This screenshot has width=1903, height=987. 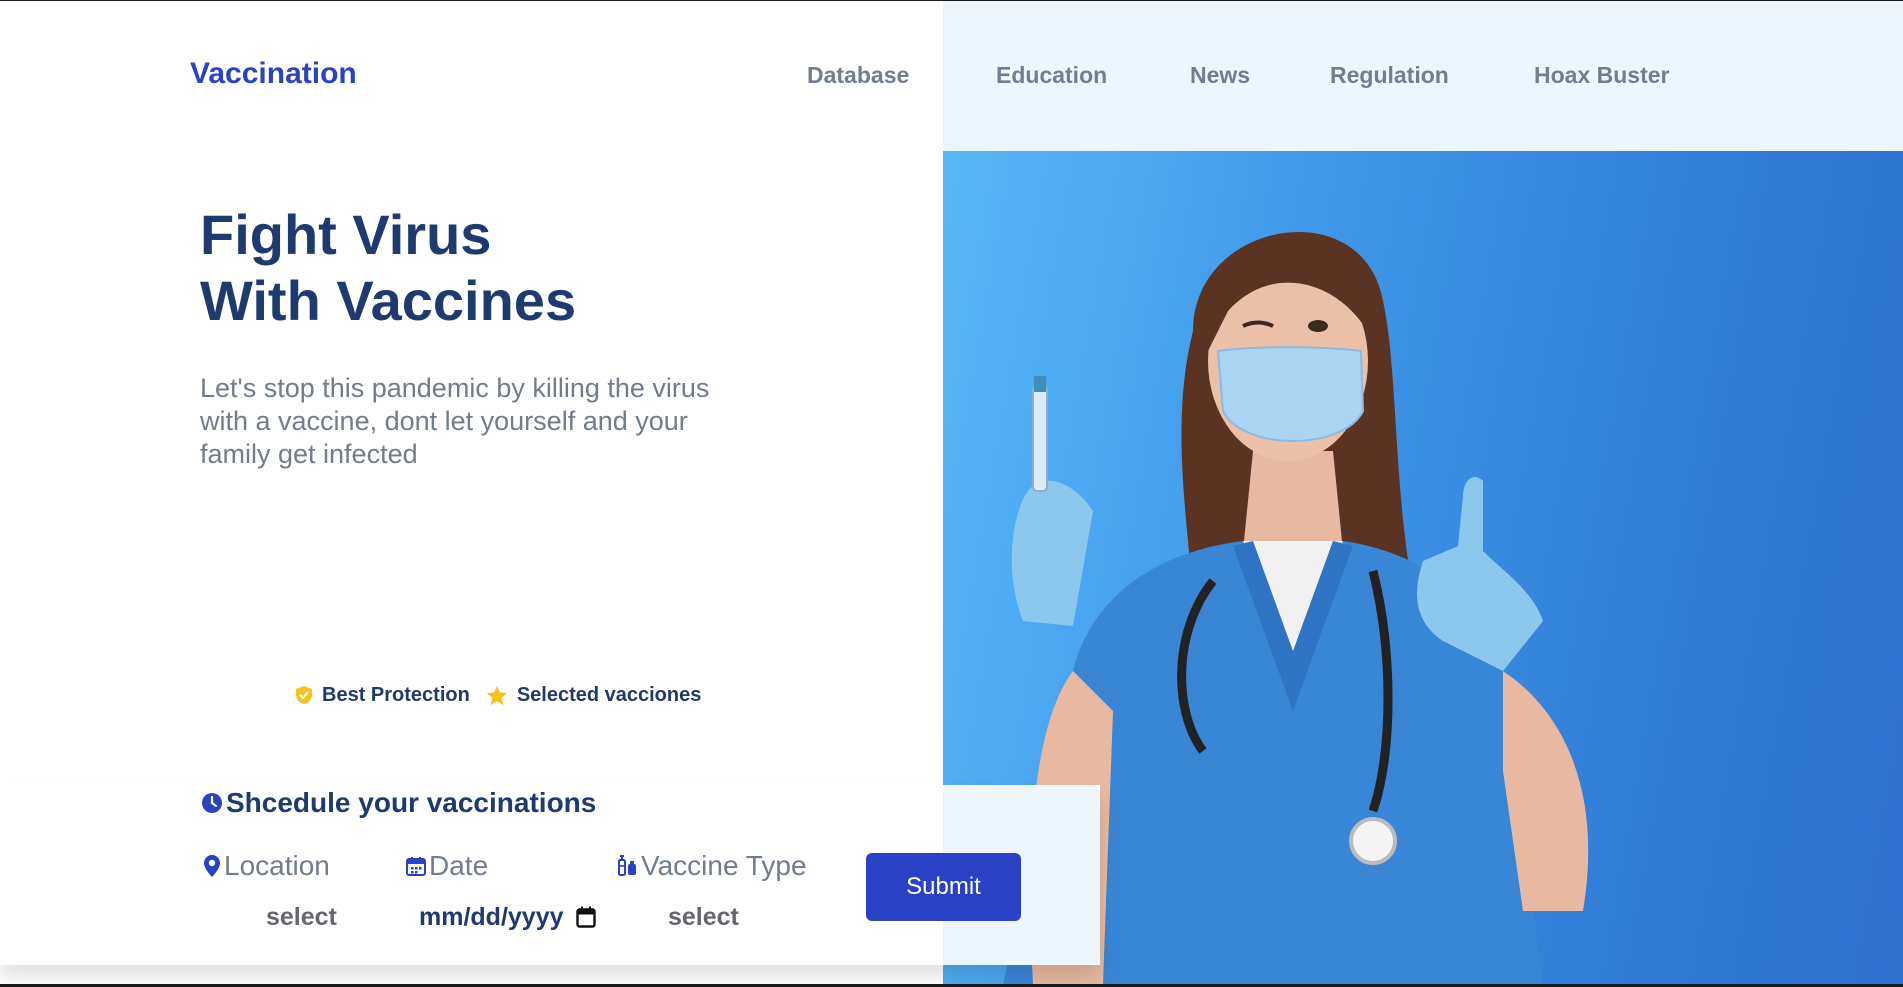 I want to click on date-input: mm/dd/yyyy, so click(x=507, y=917).